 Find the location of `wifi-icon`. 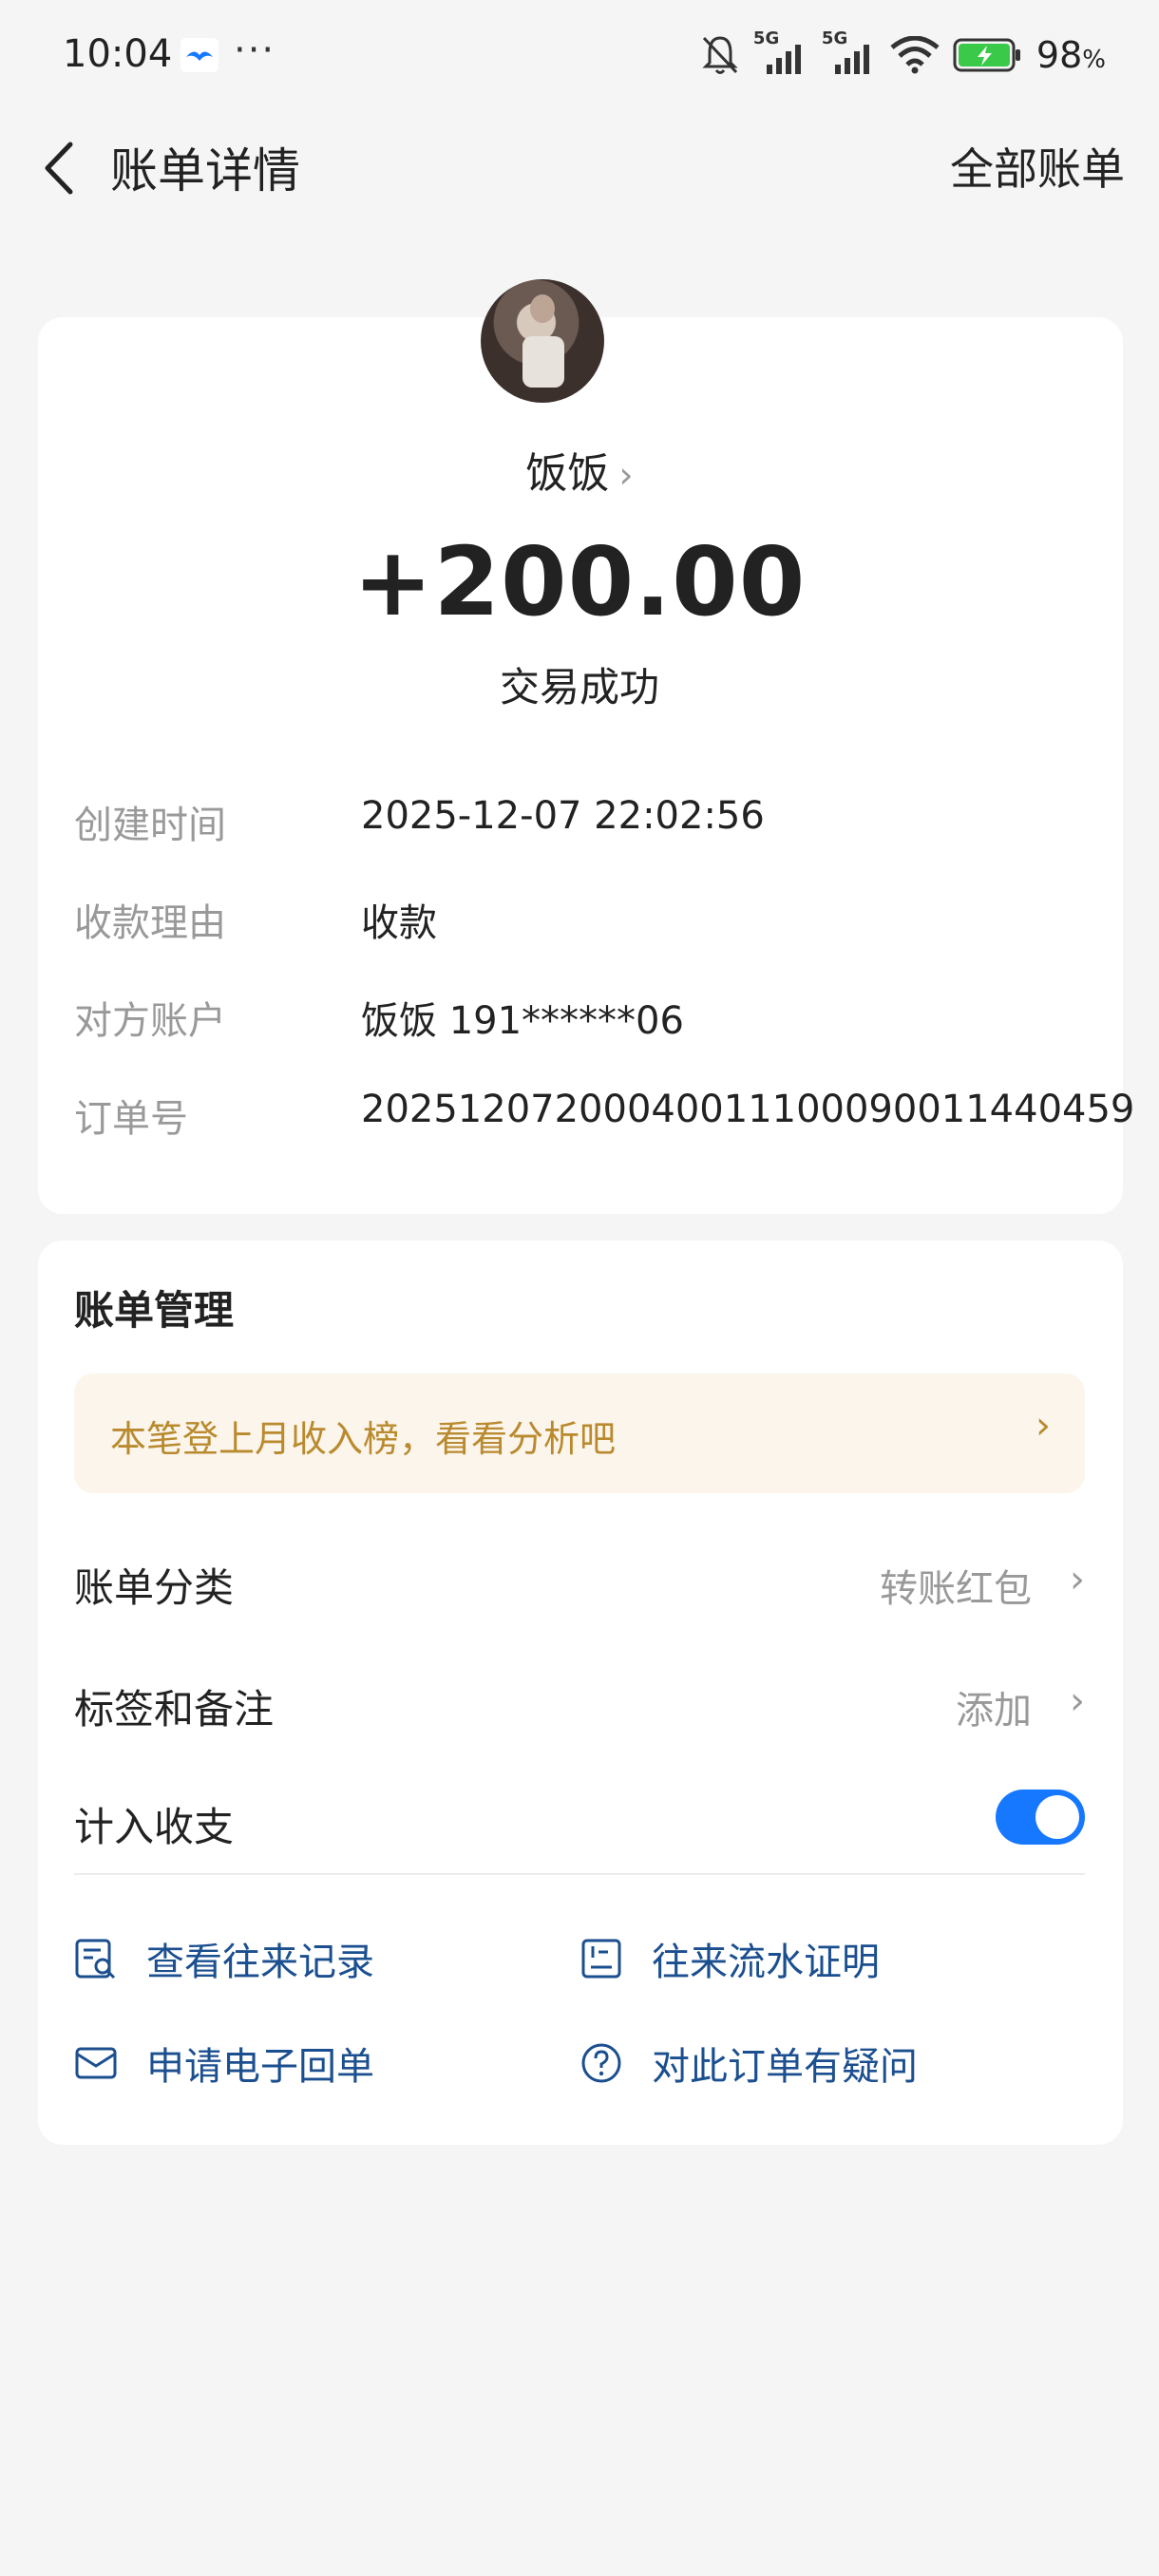

wifi-icon is located at coordinates (915, 55).